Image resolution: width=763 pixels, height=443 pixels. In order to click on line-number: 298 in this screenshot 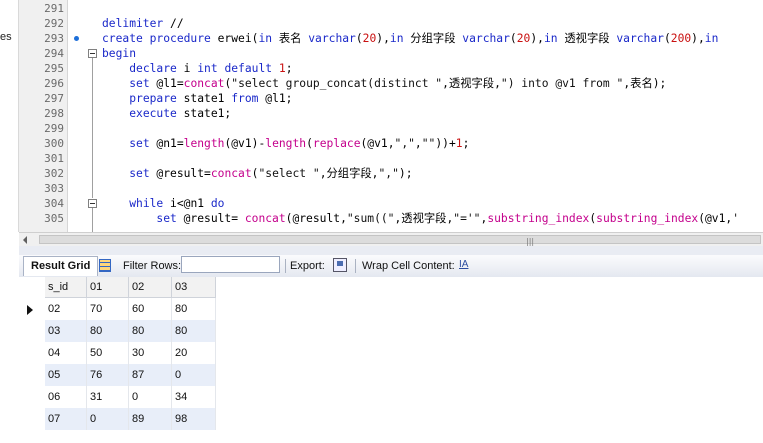, I will do `click(54, 113)`.